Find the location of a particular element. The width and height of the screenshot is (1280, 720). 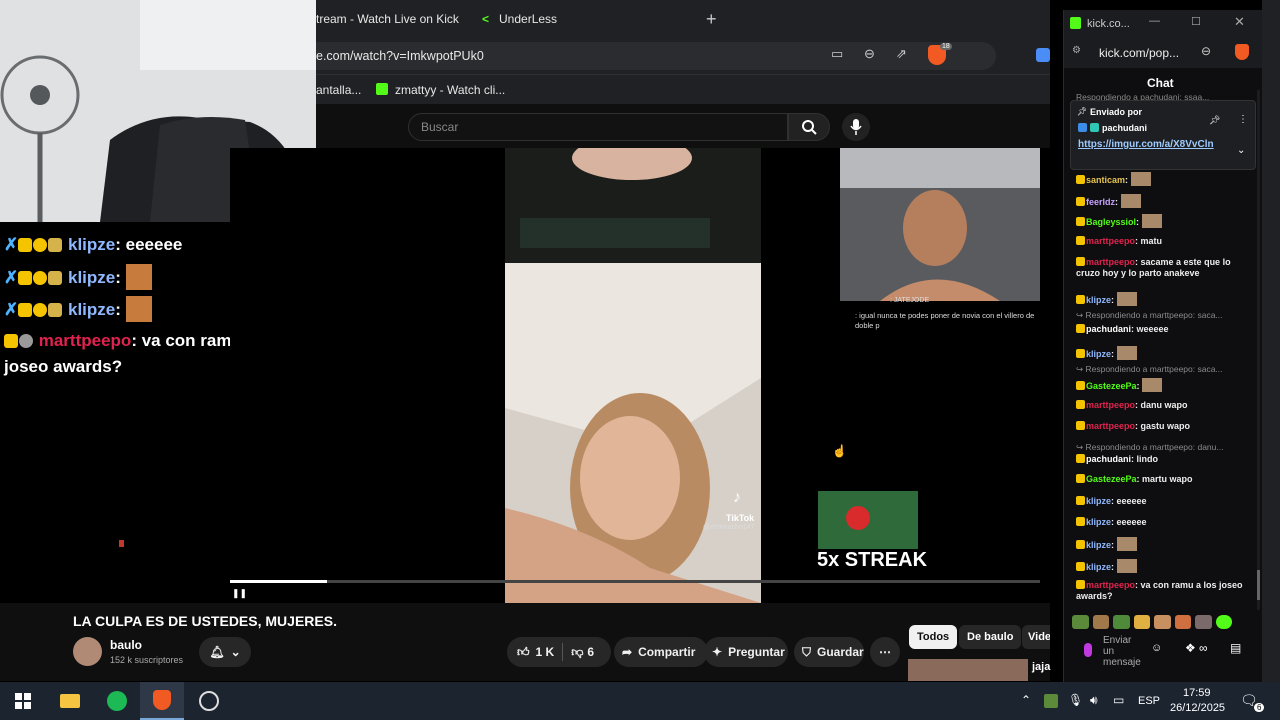

scrollbar is located at coordinates (1258, 350).